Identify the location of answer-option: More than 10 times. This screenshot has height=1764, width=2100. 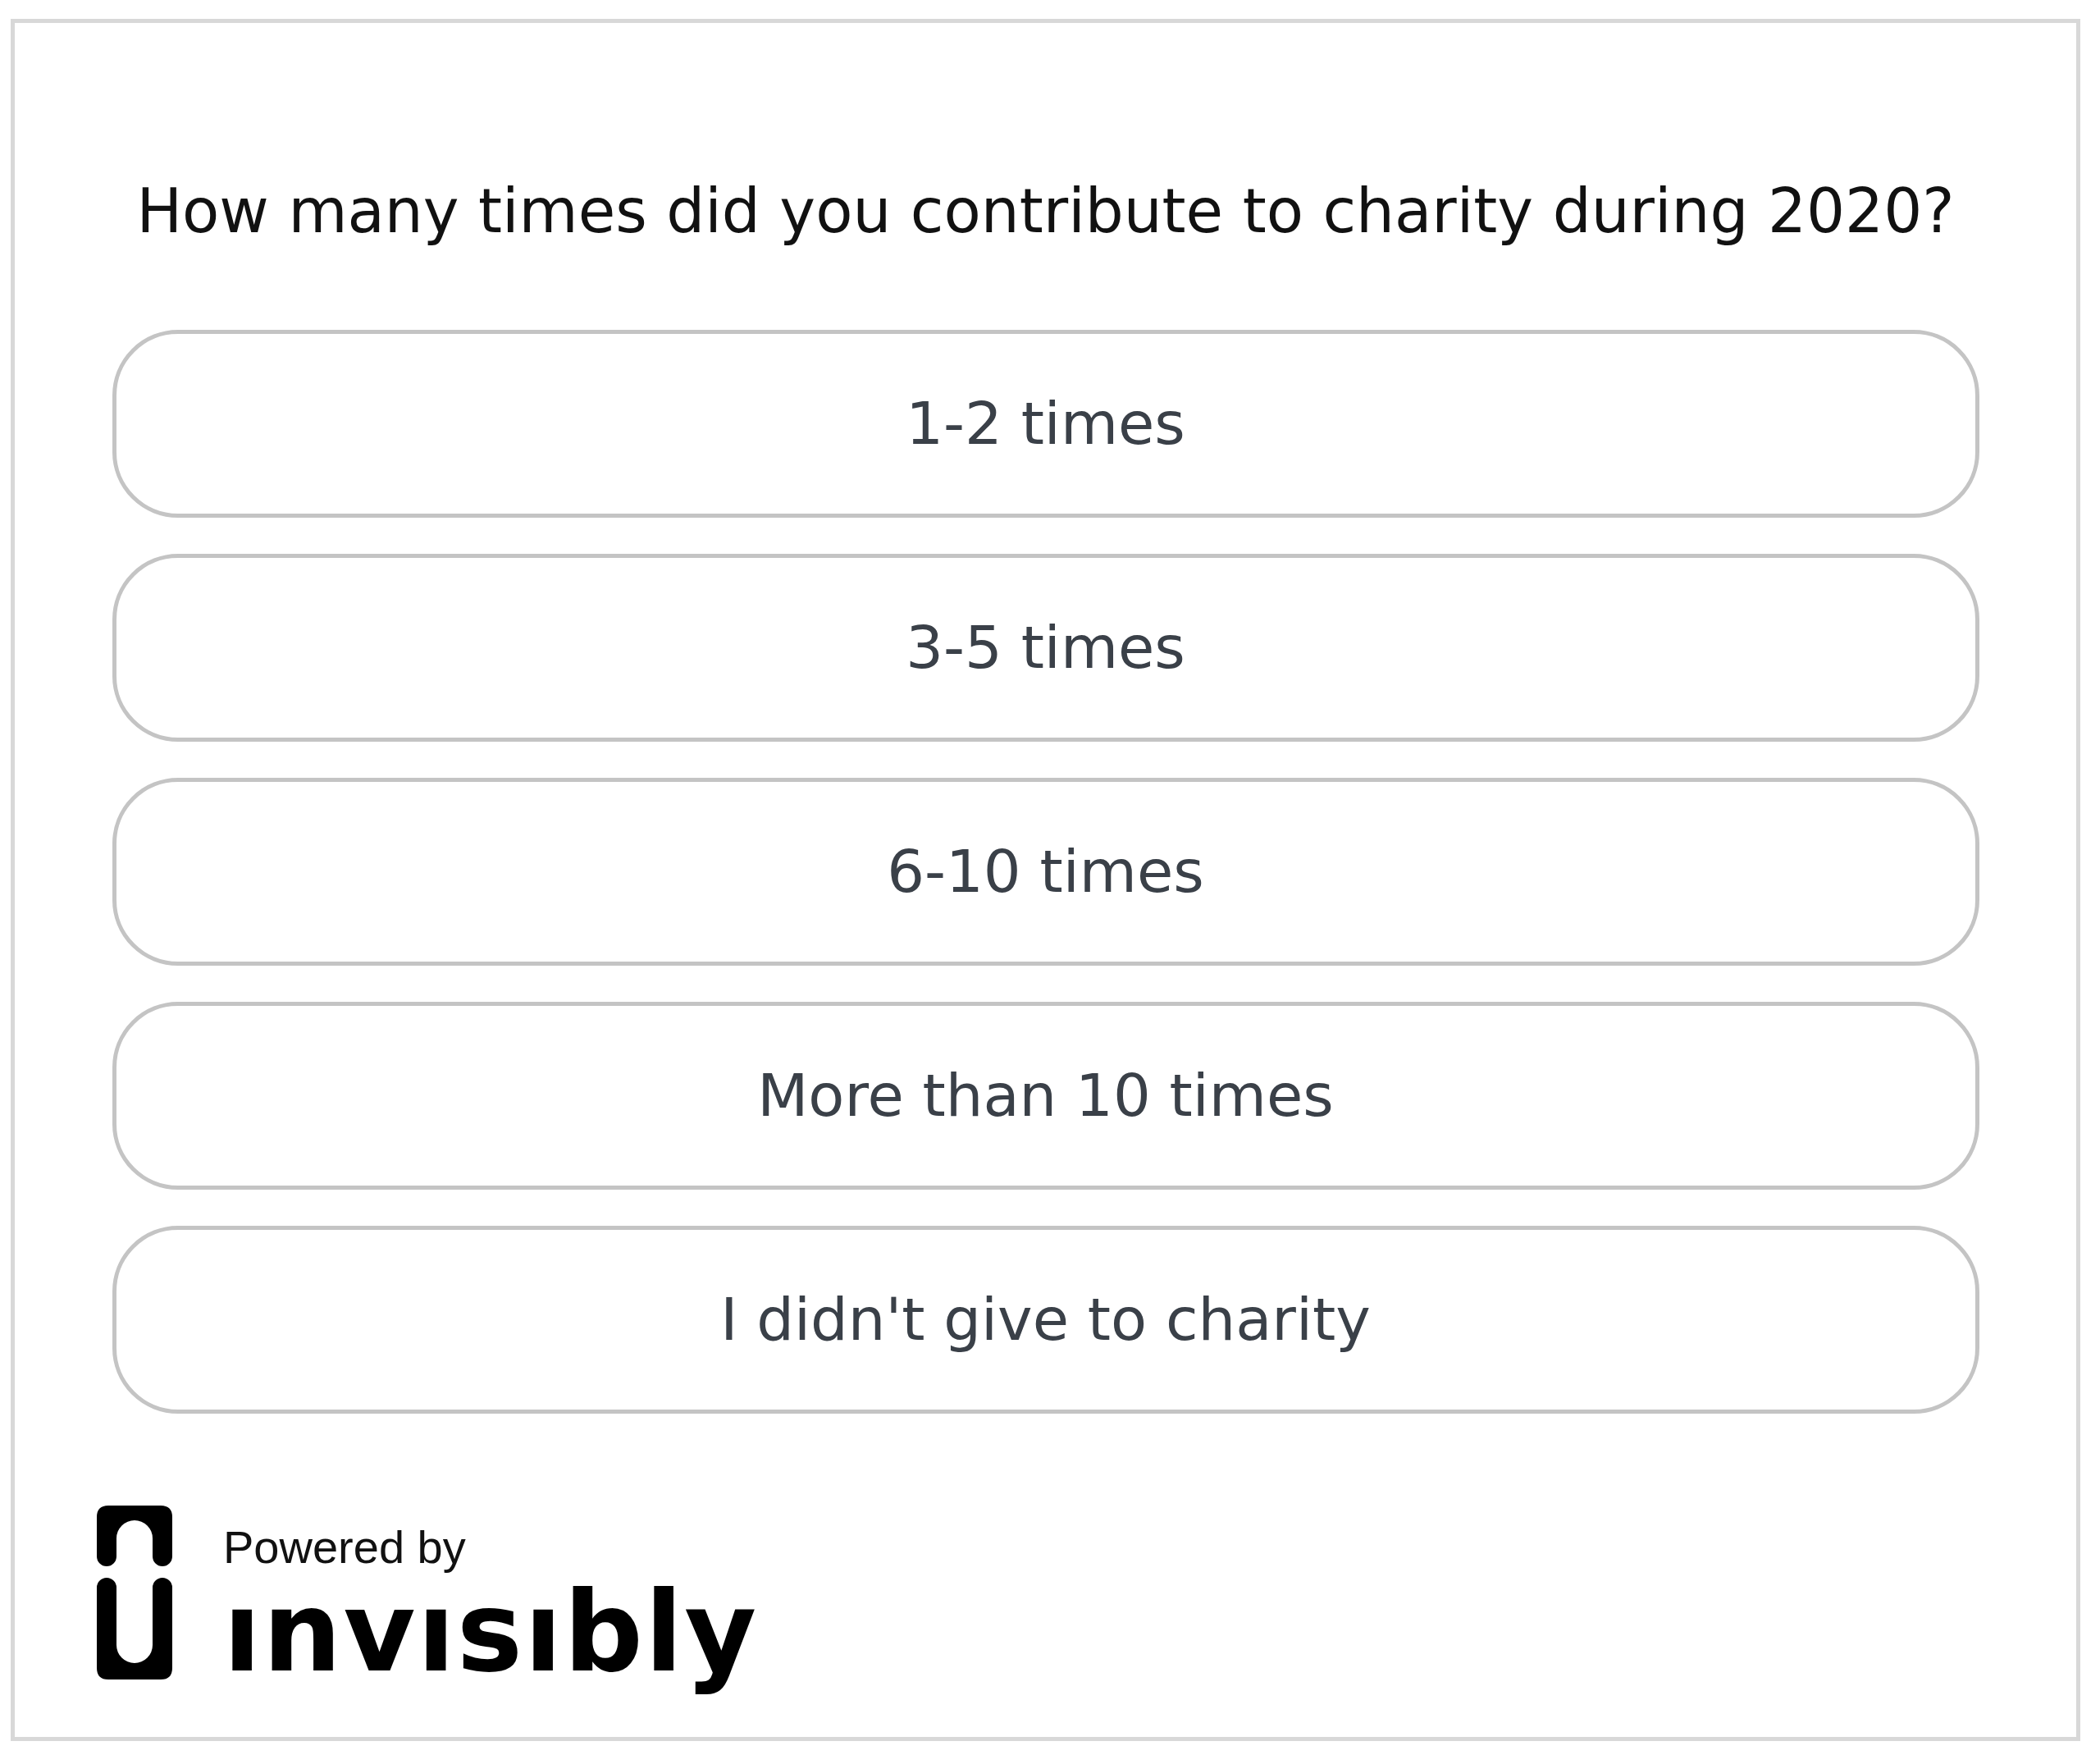
(1045, 1095).